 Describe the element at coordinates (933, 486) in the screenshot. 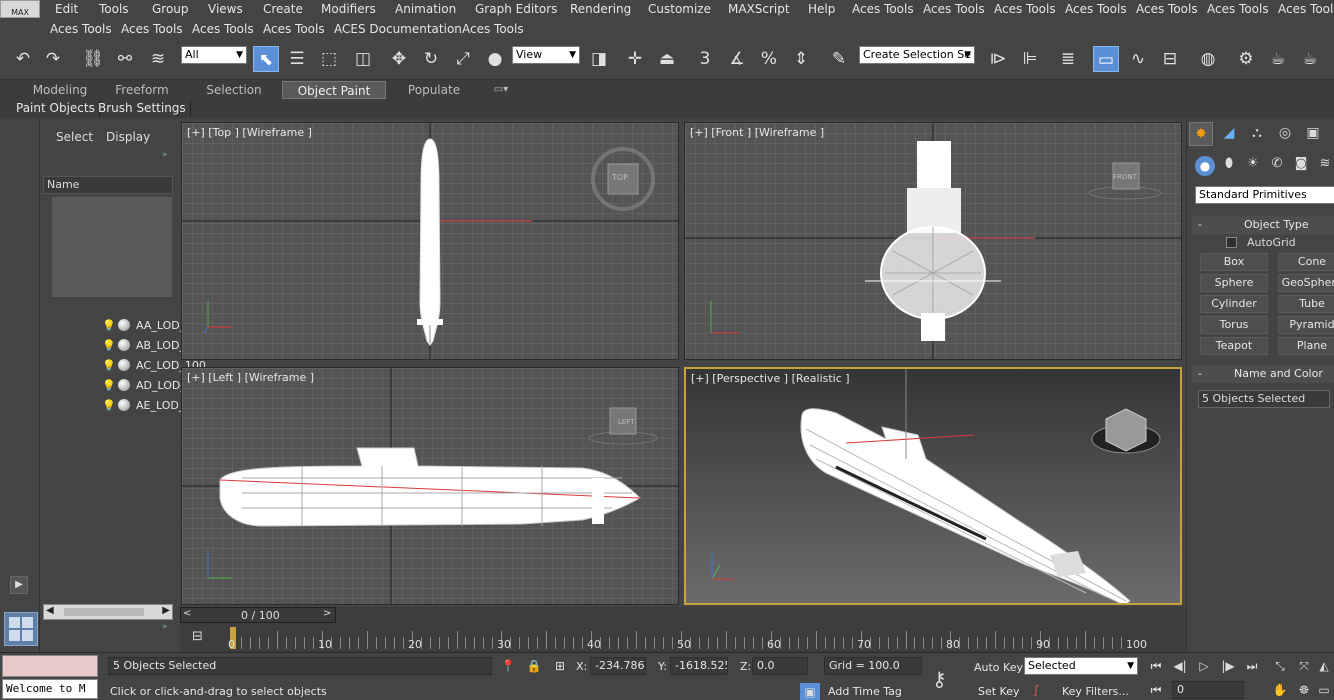

I see `viewport-perspective: [+] [Perspective ] [Realistic ]` at that location.